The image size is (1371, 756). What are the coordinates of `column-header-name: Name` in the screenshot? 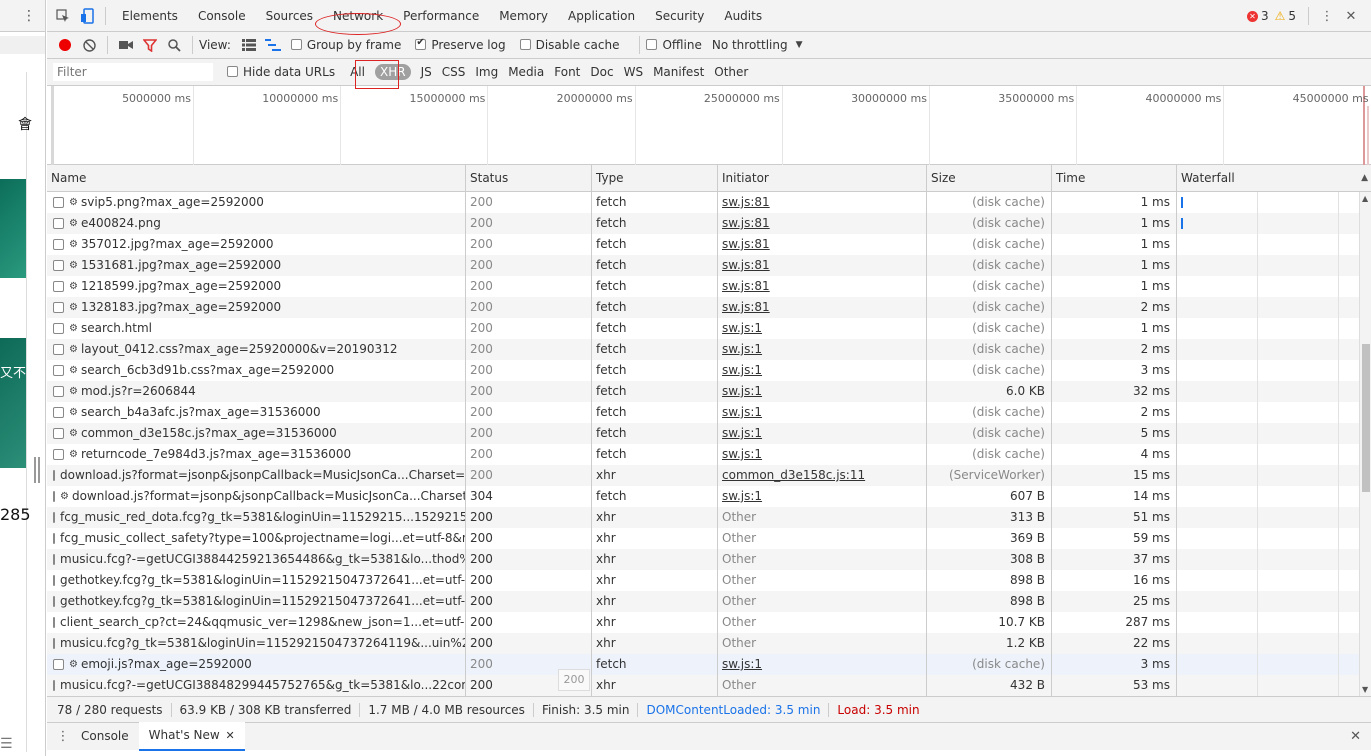 It's located at (256, 178).